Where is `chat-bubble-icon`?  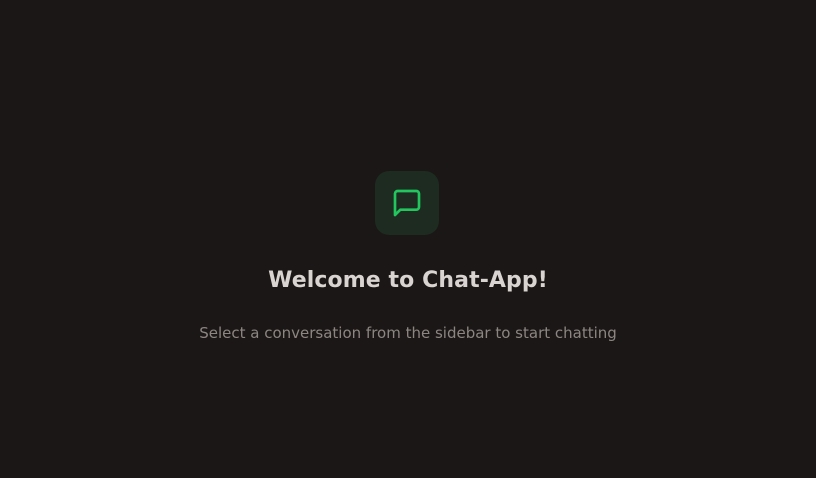 chat-bubble-icon is located at coordinates (407, 203).